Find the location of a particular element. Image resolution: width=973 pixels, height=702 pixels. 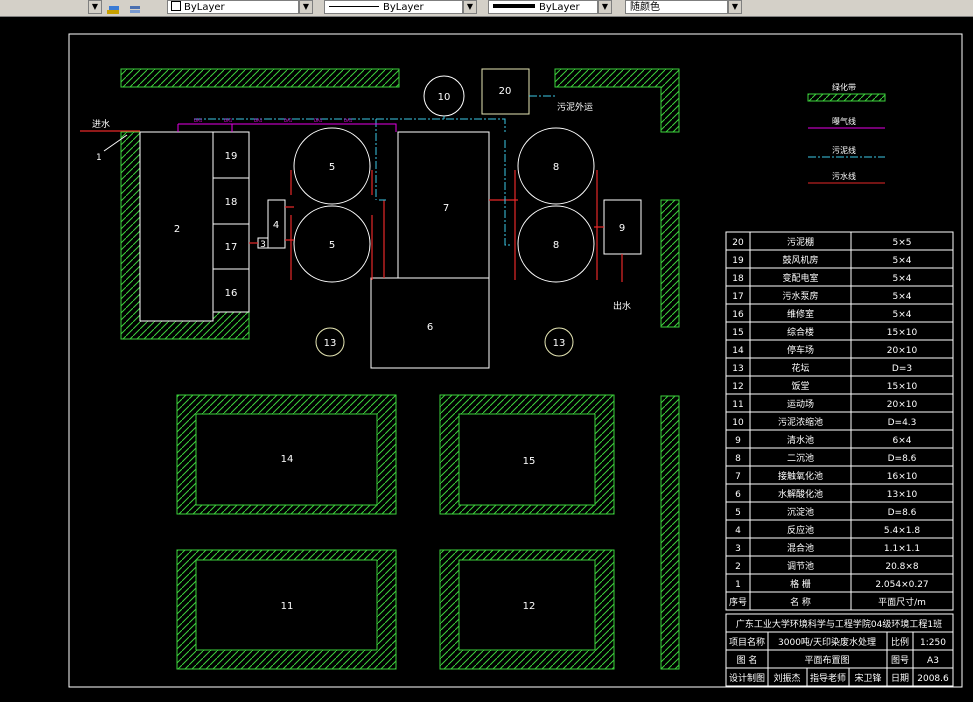

schedule-cell-name: 鼓风机房 is located at coordinates (800, 260).